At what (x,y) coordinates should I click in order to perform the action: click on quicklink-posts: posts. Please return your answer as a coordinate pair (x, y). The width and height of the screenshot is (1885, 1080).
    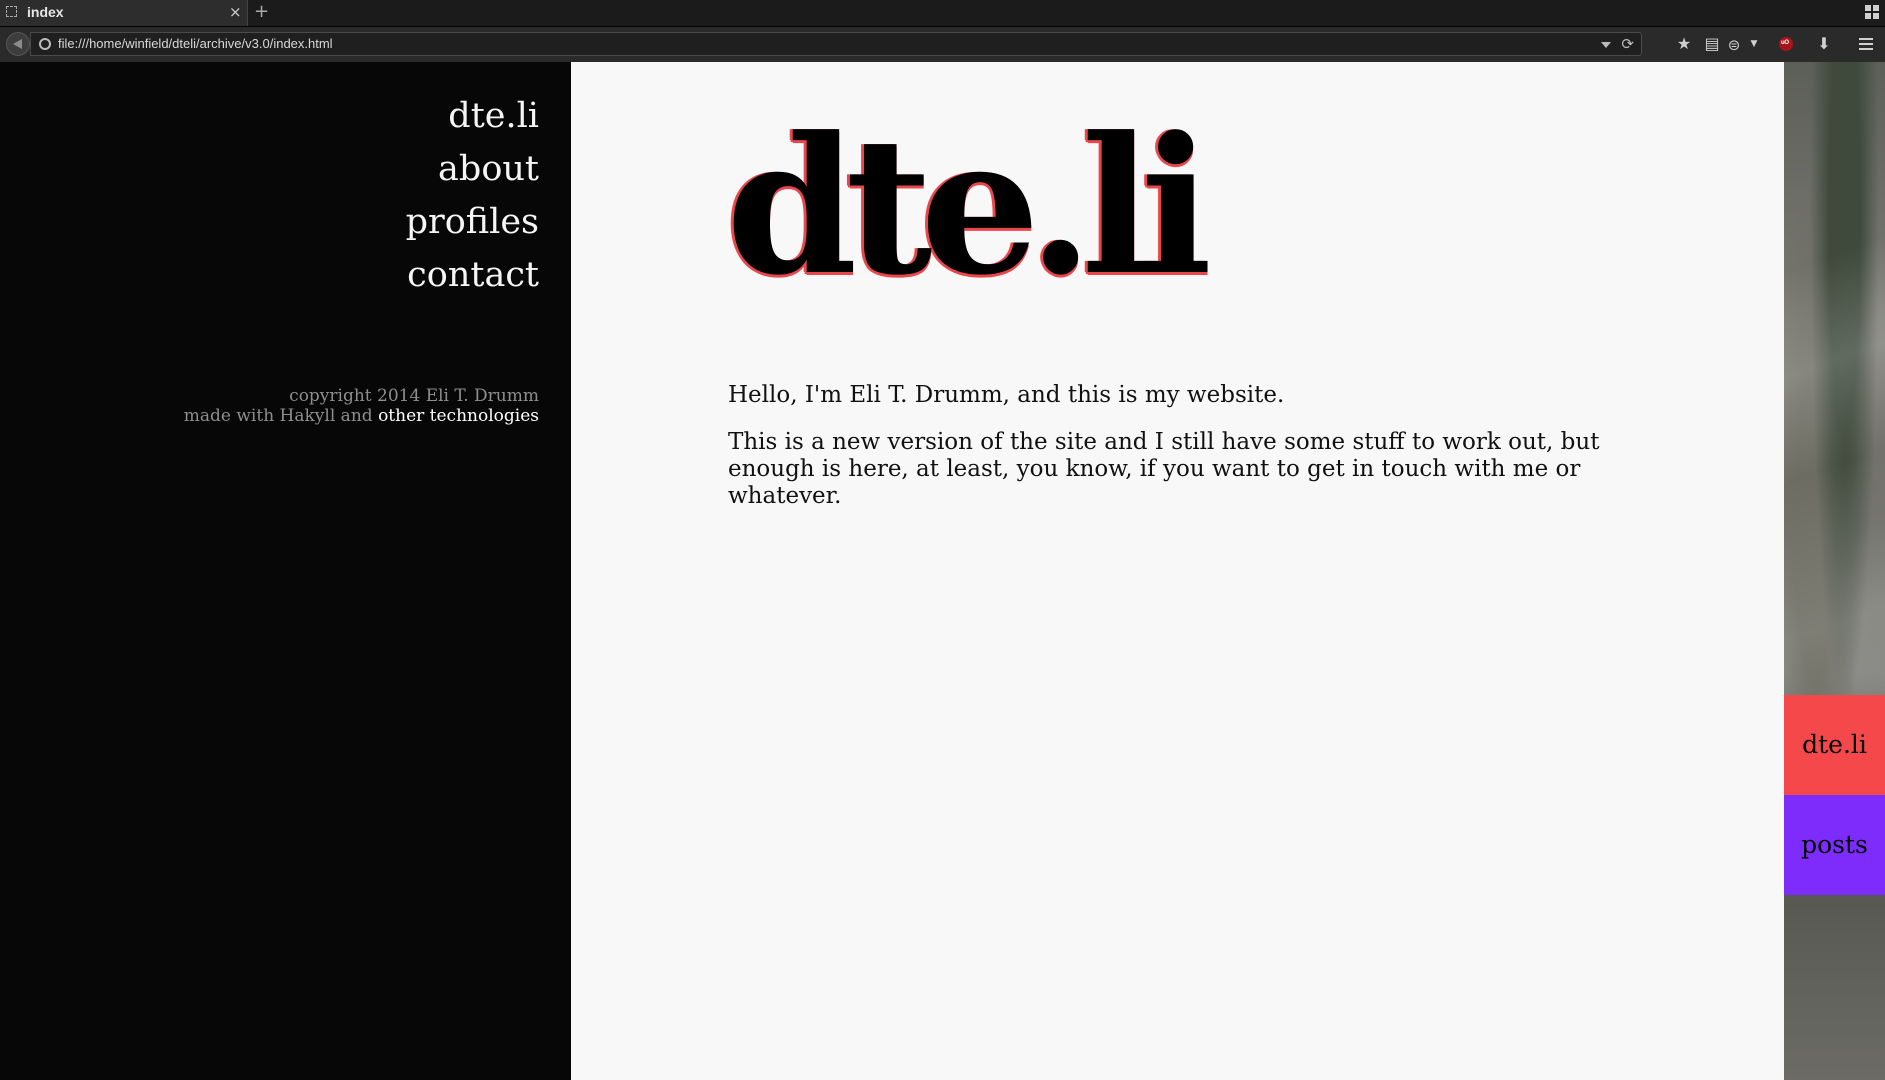
    Looking at the image, I should click on (1834, 845).